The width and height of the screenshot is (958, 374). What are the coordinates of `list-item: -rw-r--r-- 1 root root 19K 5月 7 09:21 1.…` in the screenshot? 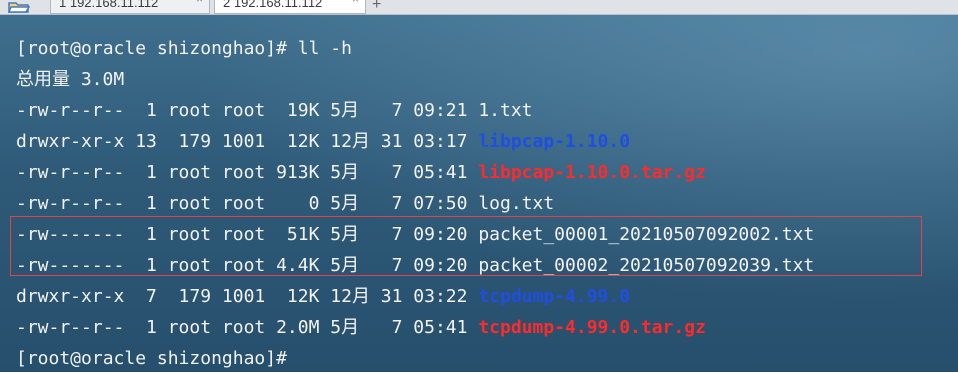 It's located at (415, 110).